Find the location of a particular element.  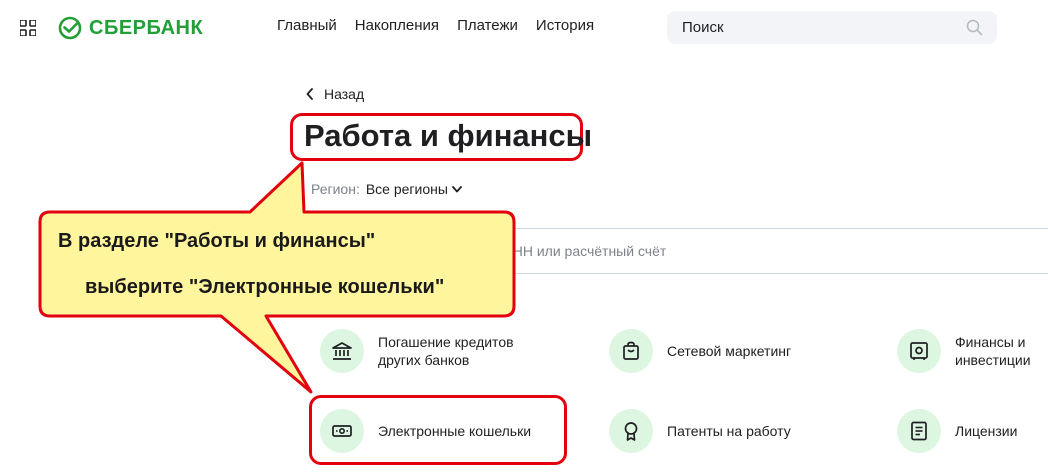

category-label: Лицензии is located at coordinates (986, 431).